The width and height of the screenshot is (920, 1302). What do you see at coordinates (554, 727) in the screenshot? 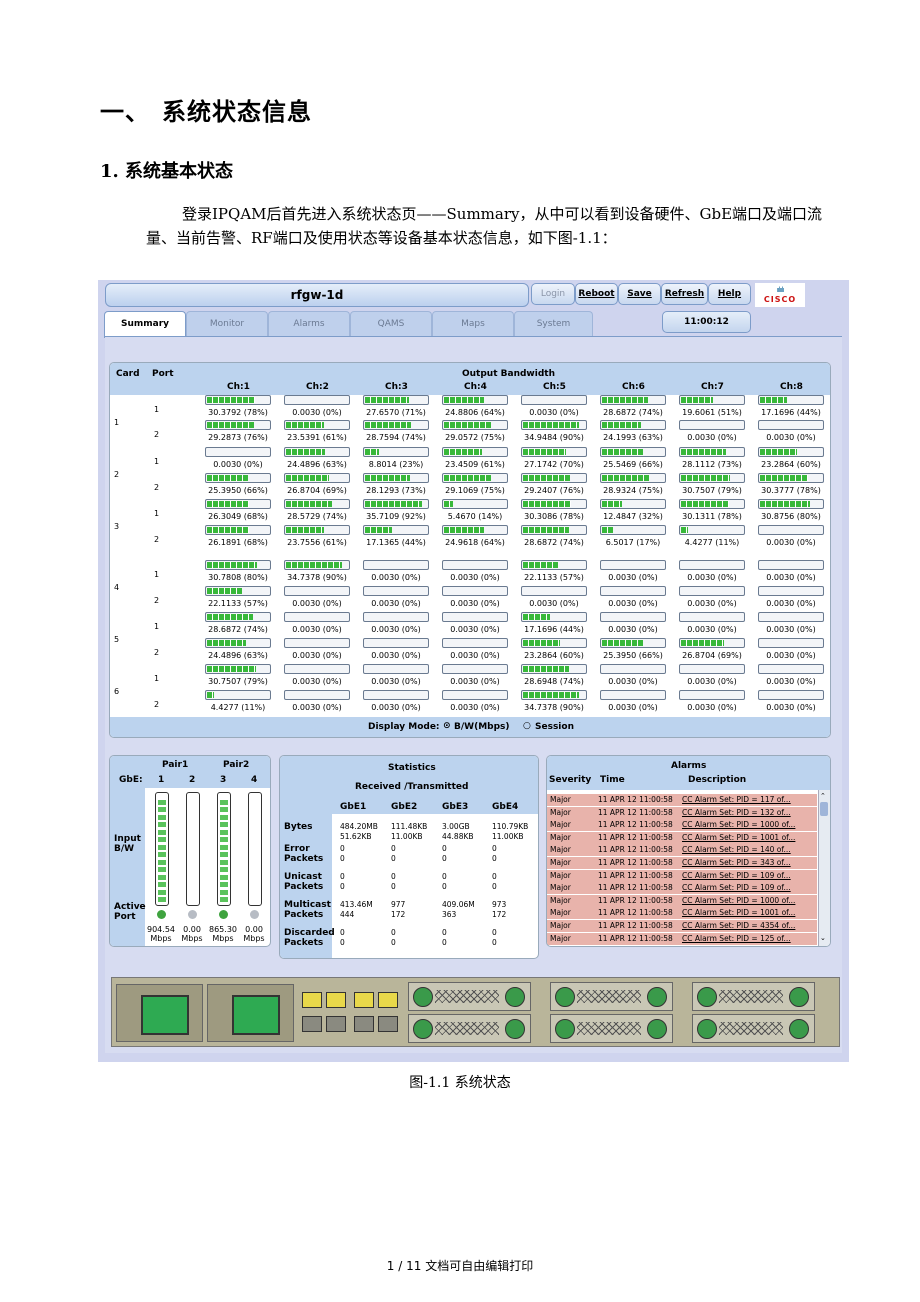
I see `mode-session-label: Session` at bounding box center [554, 727].